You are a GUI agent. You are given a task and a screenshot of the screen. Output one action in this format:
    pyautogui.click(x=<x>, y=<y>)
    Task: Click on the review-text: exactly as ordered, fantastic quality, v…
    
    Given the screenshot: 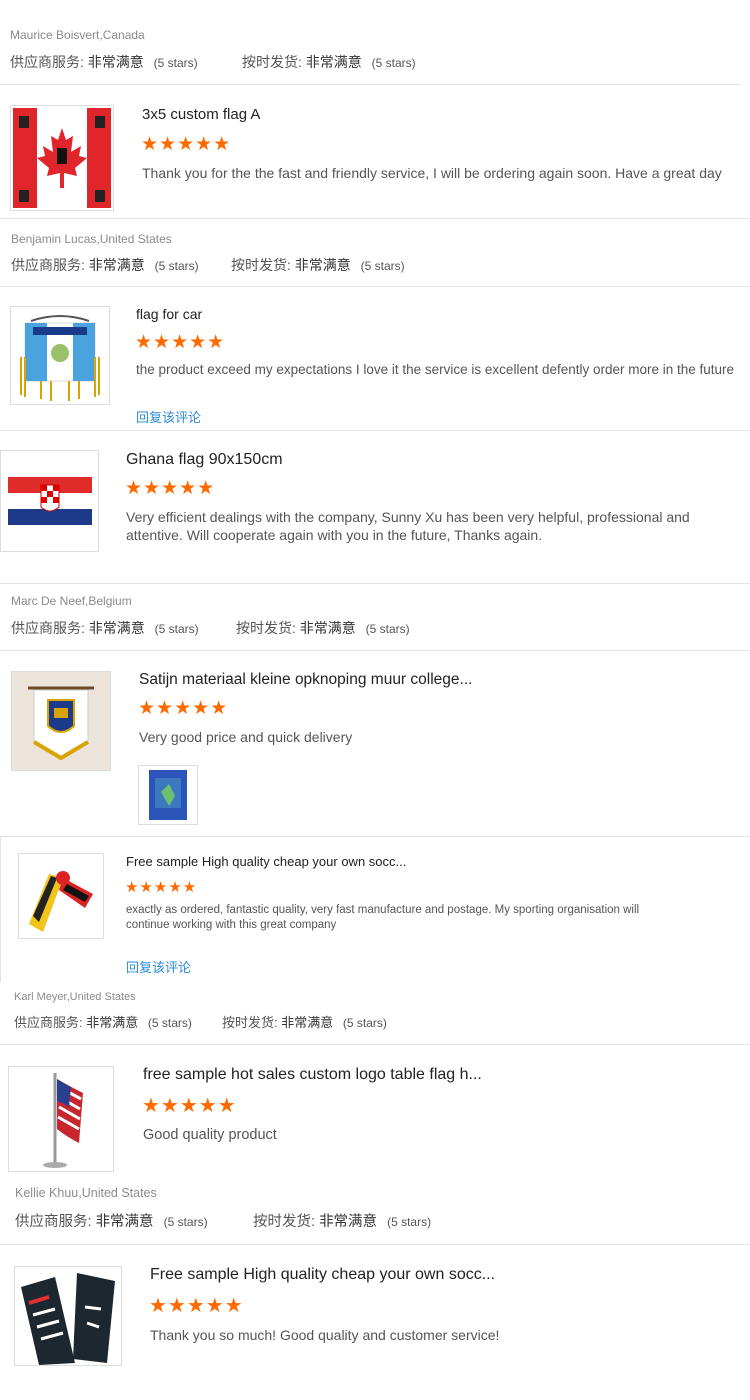 What is the action you would take?
    pyautogui.click(x=383, y=917)
    